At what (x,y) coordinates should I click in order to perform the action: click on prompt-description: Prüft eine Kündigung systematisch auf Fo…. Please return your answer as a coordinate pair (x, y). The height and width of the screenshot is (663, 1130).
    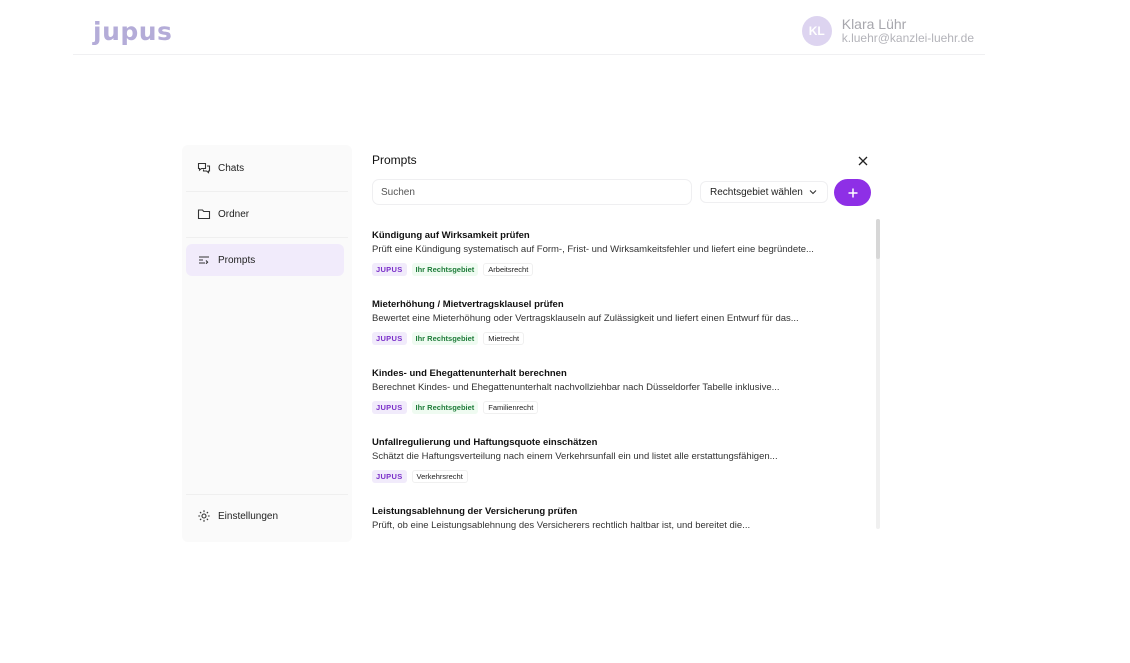
    Looking at the image, I should click on (593, 249).